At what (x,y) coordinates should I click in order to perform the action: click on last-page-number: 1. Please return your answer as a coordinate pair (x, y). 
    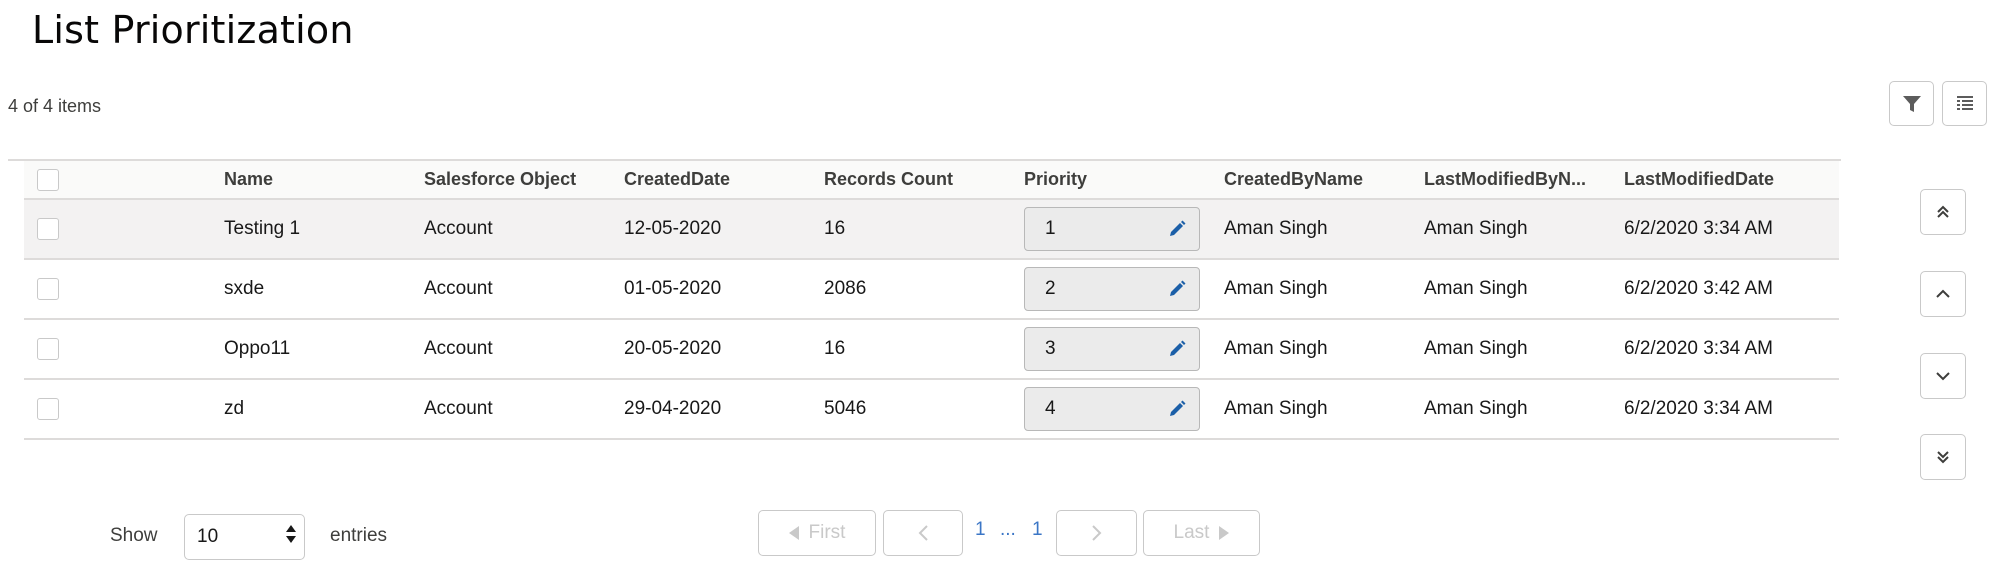
    Looking at the image, I should click on (1037, 530).